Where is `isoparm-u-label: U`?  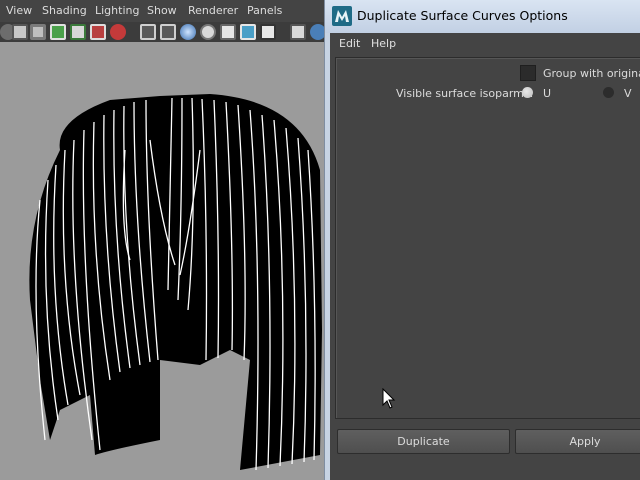
isoparm-u-label: U is located at coordinates (547, 93).